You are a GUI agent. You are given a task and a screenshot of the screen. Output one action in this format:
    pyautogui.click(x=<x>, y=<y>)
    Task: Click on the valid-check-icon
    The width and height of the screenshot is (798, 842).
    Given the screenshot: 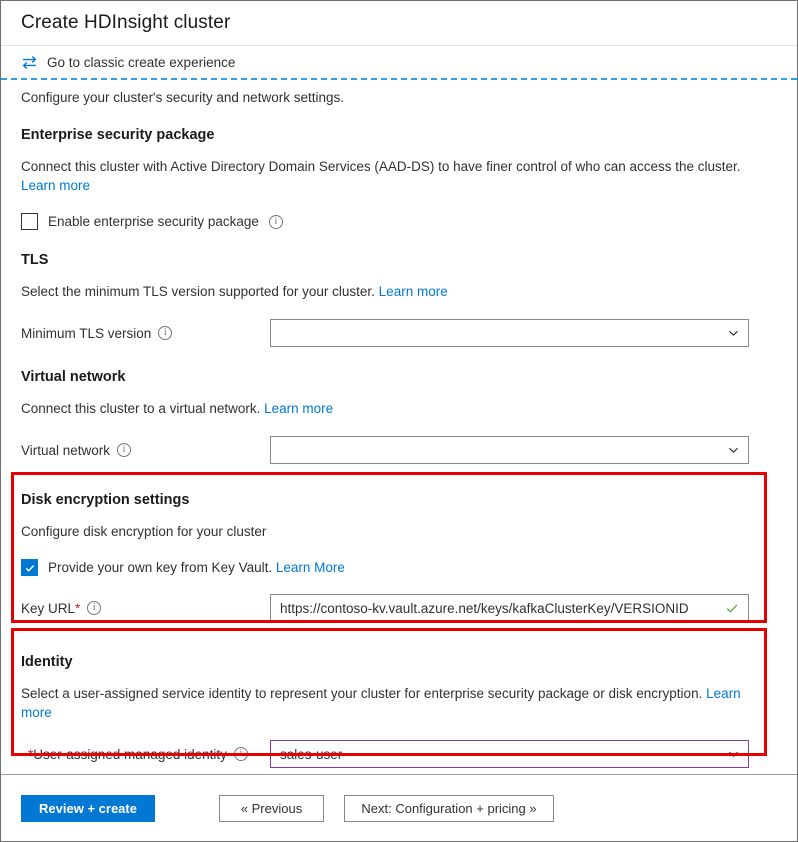 What is the action you would take?
    pyautogui.click(x=732, y=608)
    